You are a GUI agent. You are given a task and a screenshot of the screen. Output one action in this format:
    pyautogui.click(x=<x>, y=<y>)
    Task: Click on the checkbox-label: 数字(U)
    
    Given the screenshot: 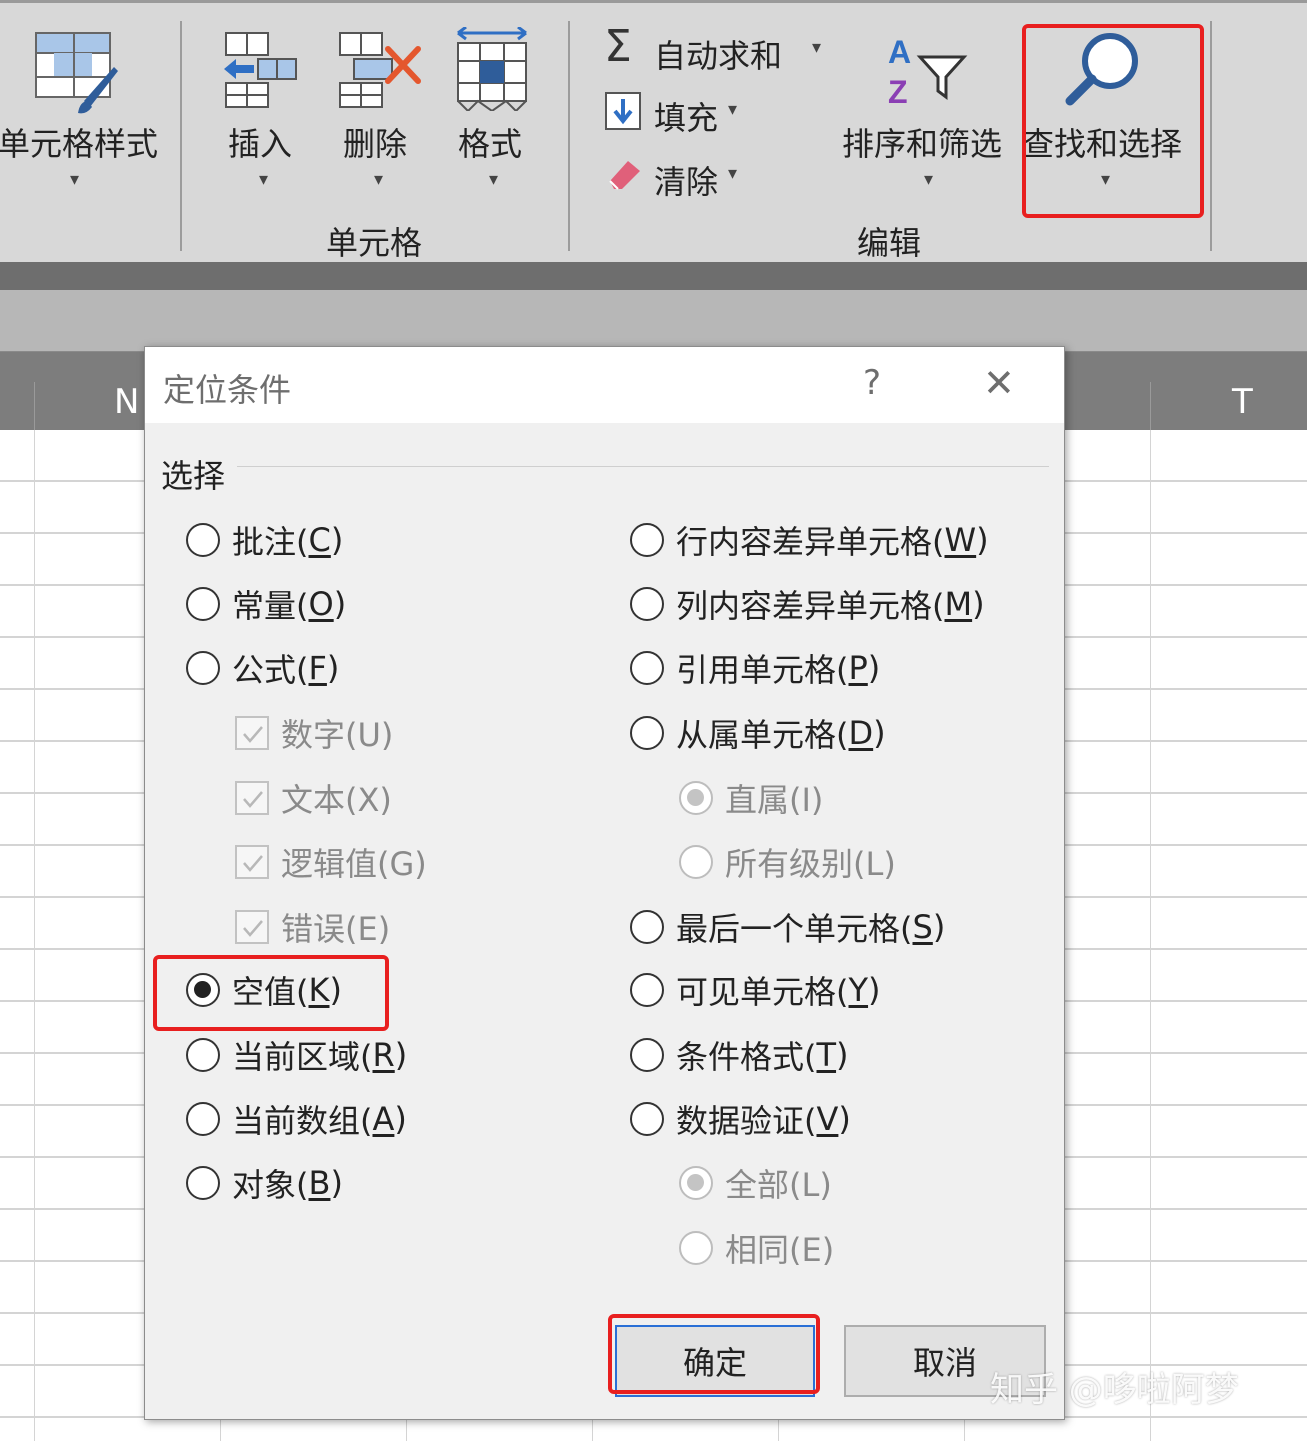 What is the action you would take?
    pyautogui.click(x=337, y=735)
    